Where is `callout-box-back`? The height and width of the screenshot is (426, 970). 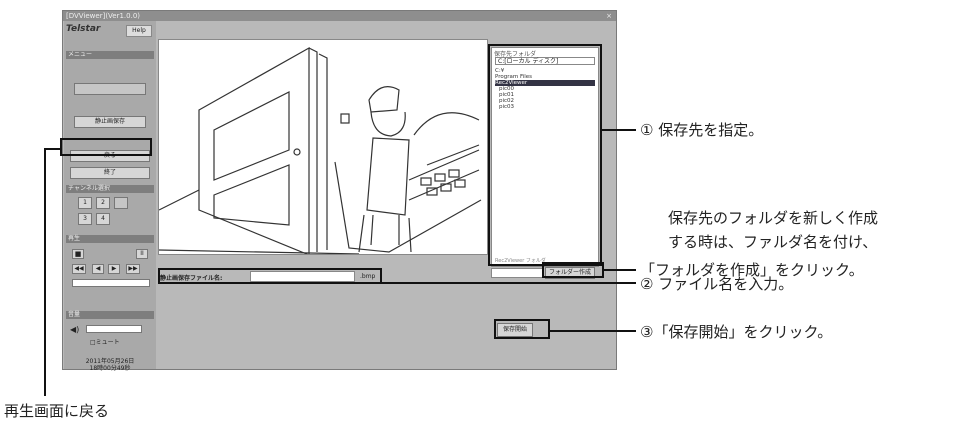
callout-box-back is located at coordinates (106, 147).